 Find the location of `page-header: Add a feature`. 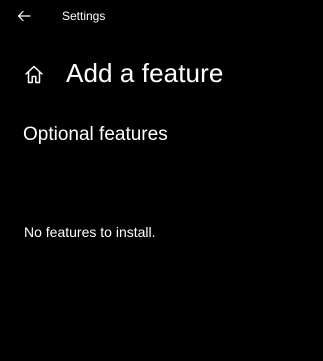

page-header: Add a feature is located at coordinates (161, 74).